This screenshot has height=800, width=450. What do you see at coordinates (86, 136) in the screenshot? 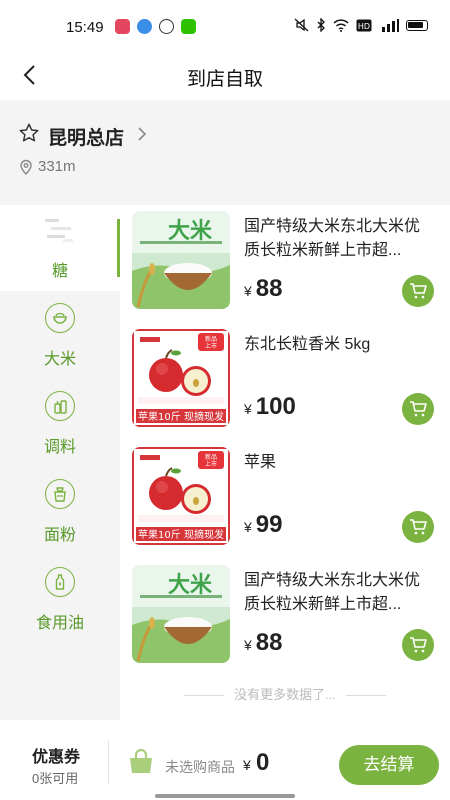
I see `store-name: 昆明总店` at bounding box center [86, 136].